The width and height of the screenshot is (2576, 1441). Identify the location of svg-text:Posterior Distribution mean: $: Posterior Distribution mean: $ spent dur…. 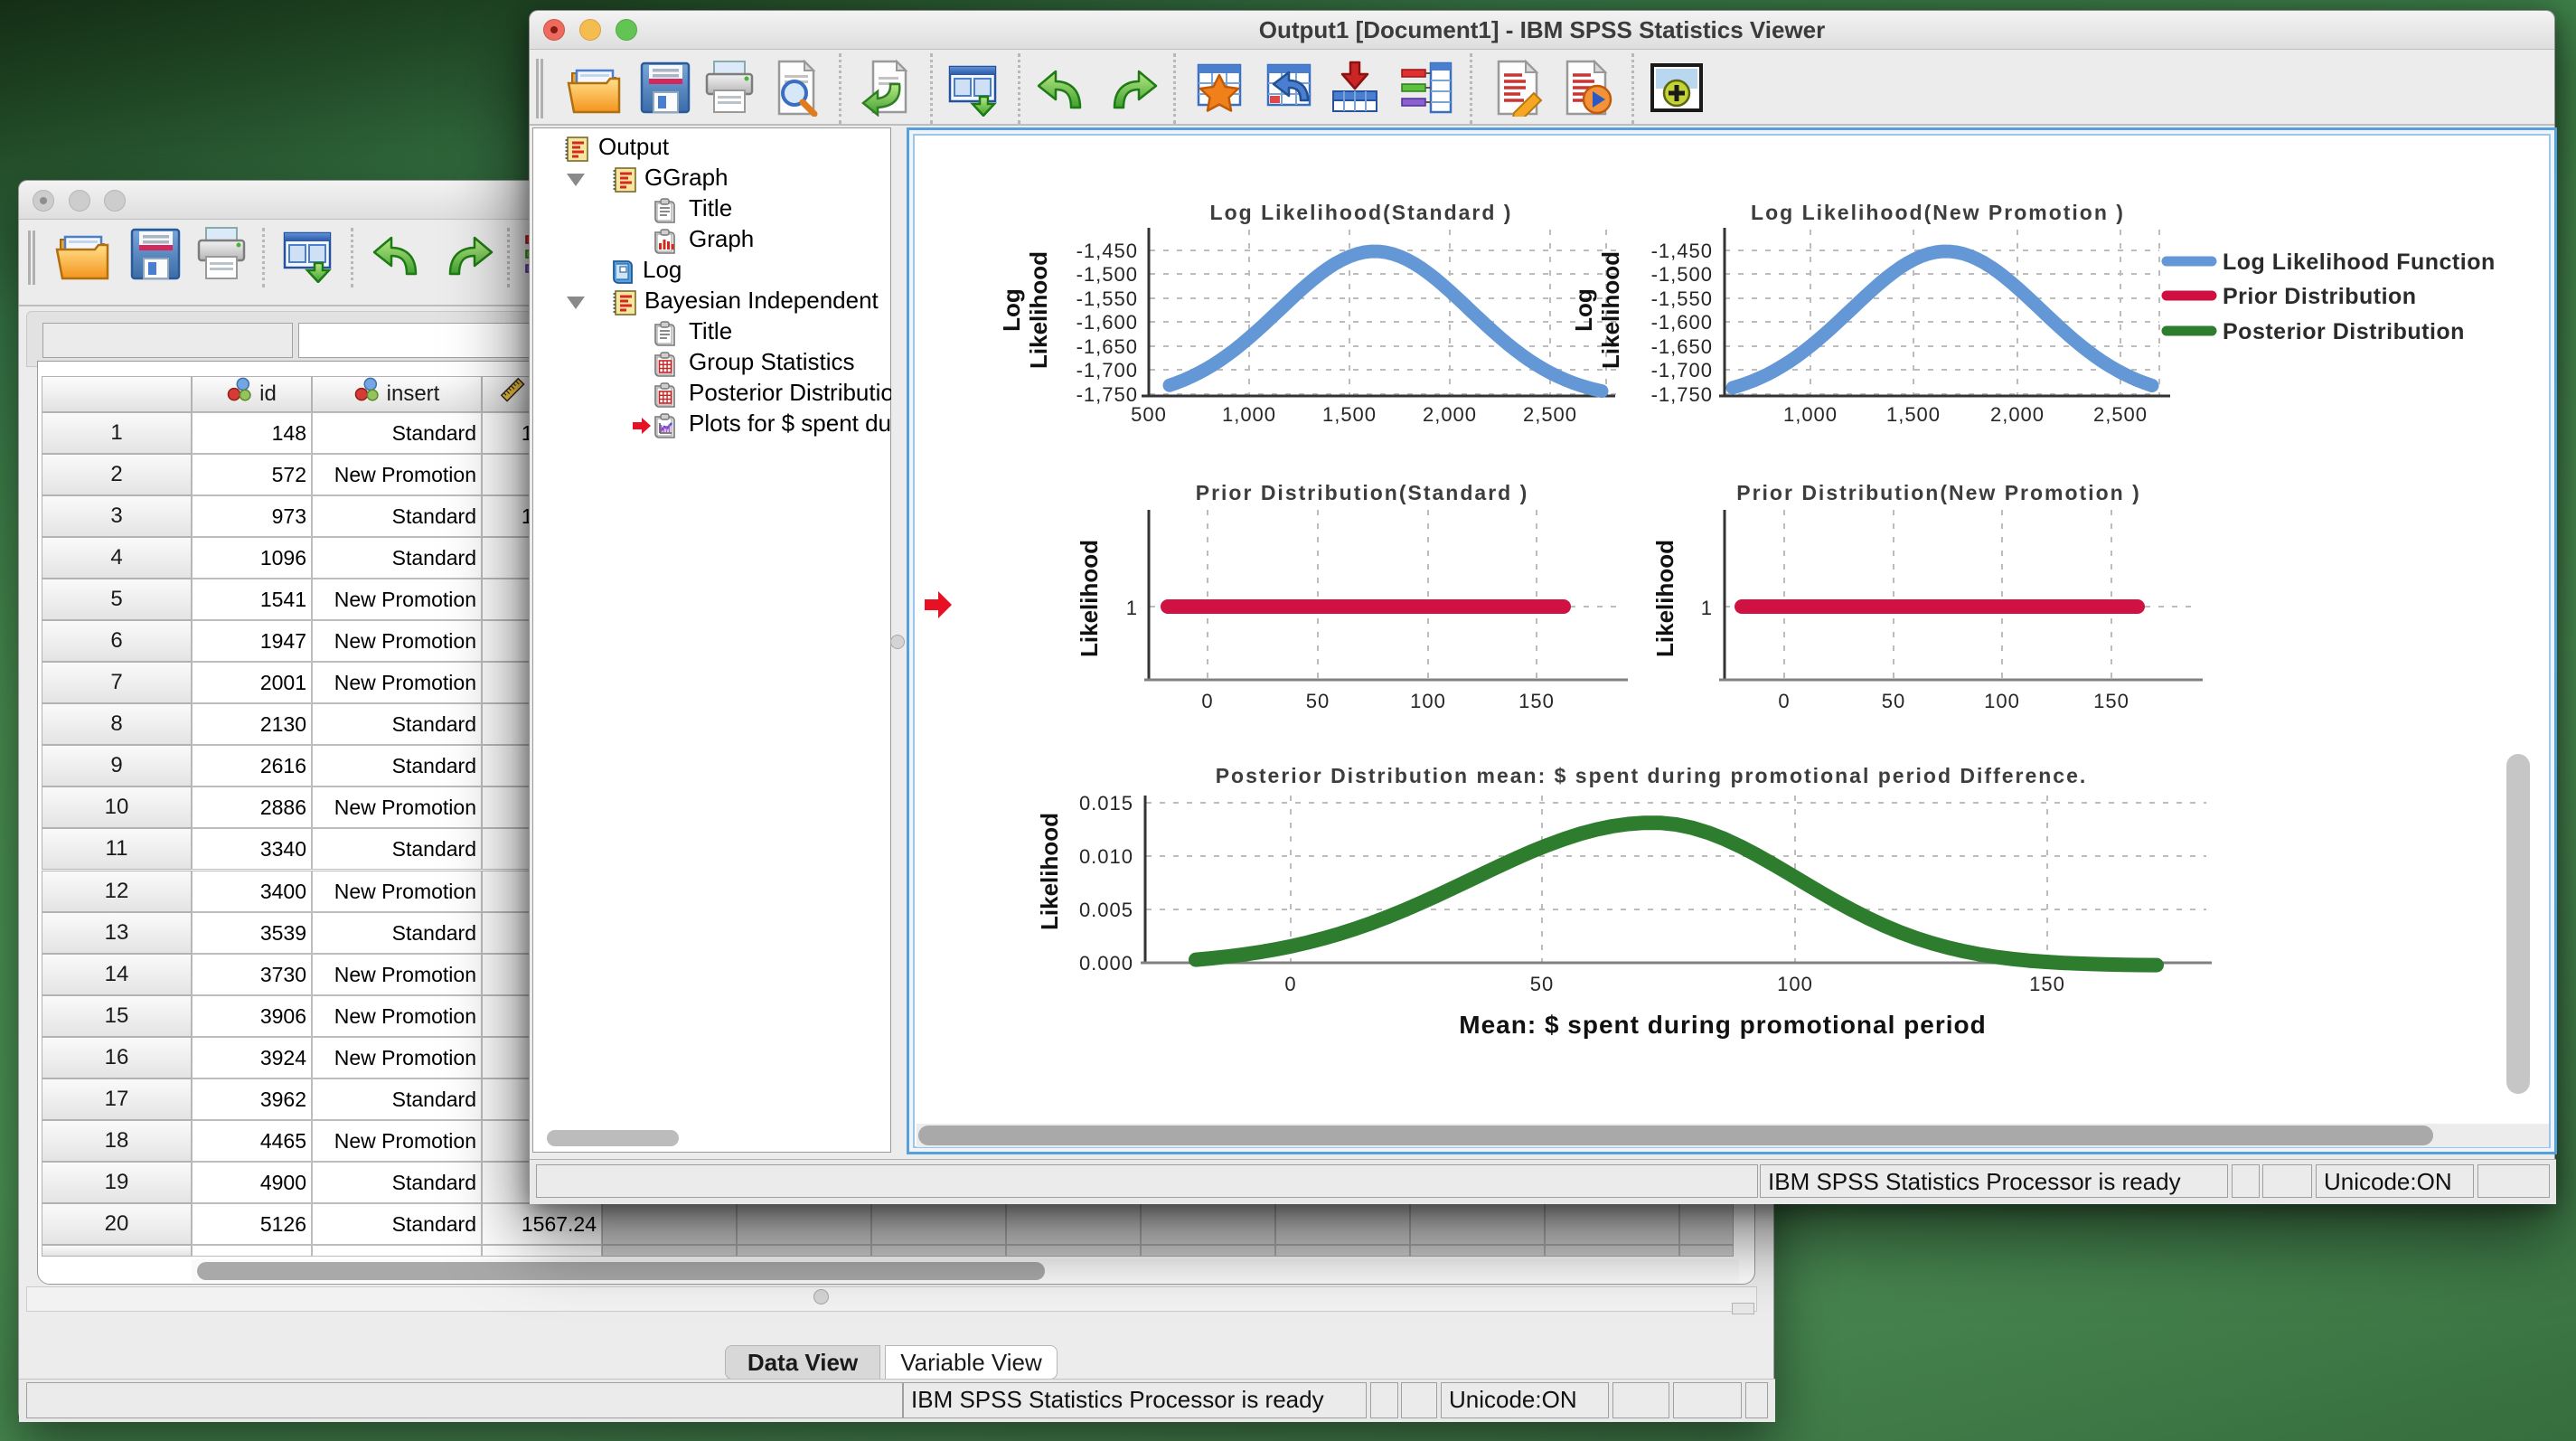
(1652, 775).